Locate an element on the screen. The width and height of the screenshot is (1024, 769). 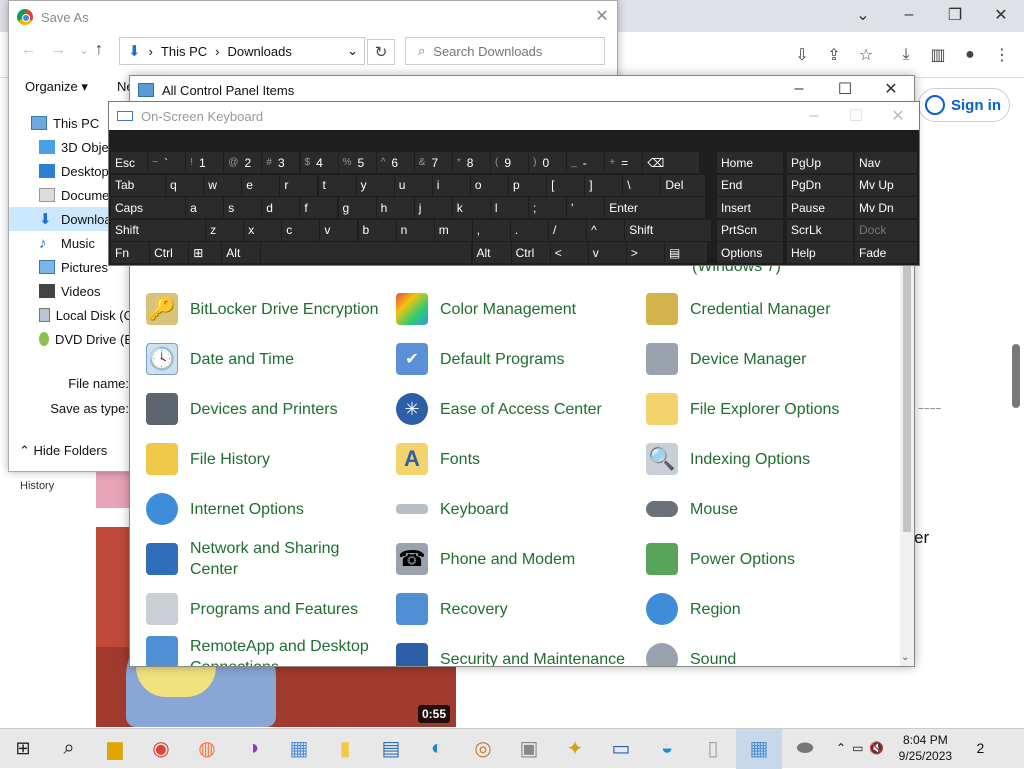
notification-center-icon: 2 is located at coordinates (980, 748).